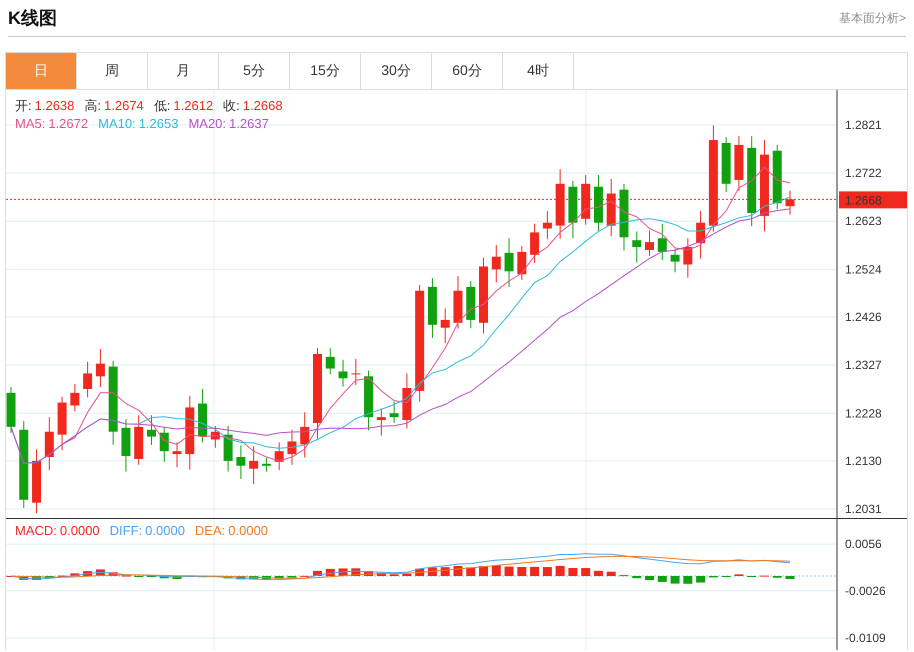 The width and height of the screenshot is (914, 652). I want to click on period-tab: 15分, so click(325, 71).